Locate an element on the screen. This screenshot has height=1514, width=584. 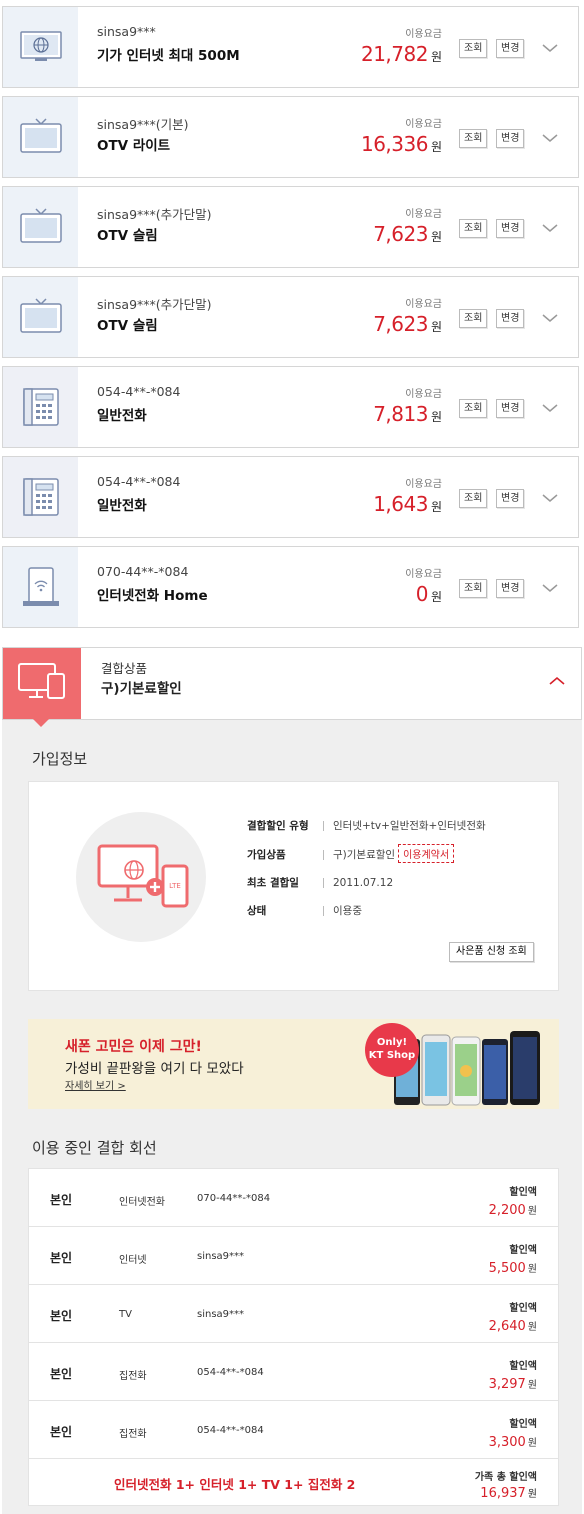
total-amount: 16,937 원 is located at coordinates (508, 1493).